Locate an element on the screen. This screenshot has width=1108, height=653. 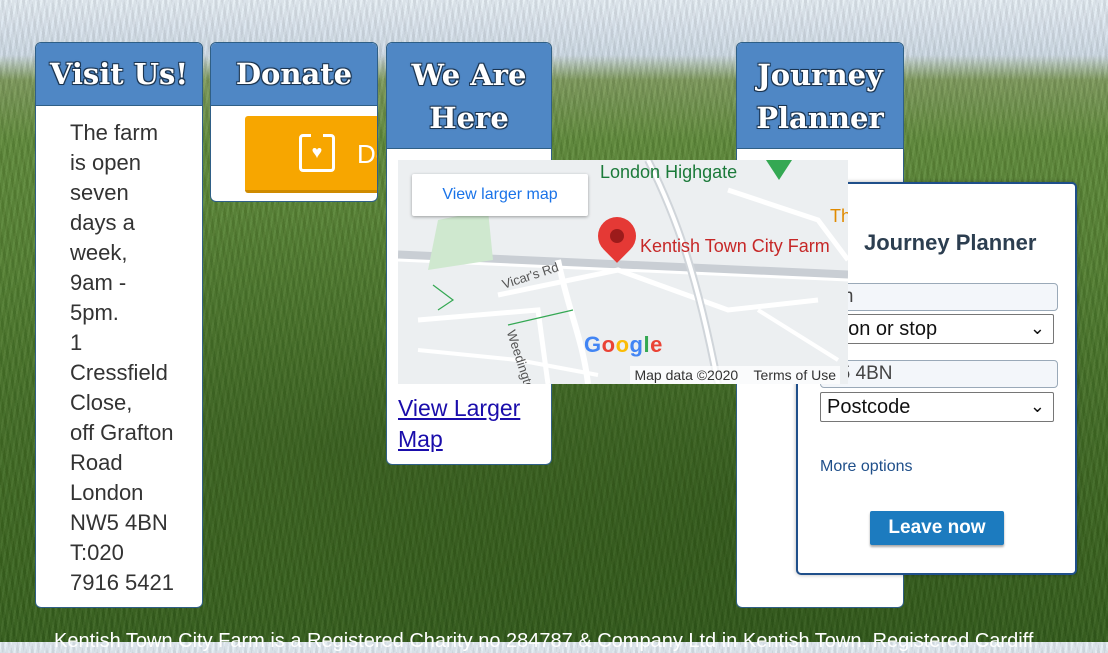
visit-line: is open is located at coordinates (105, 162).